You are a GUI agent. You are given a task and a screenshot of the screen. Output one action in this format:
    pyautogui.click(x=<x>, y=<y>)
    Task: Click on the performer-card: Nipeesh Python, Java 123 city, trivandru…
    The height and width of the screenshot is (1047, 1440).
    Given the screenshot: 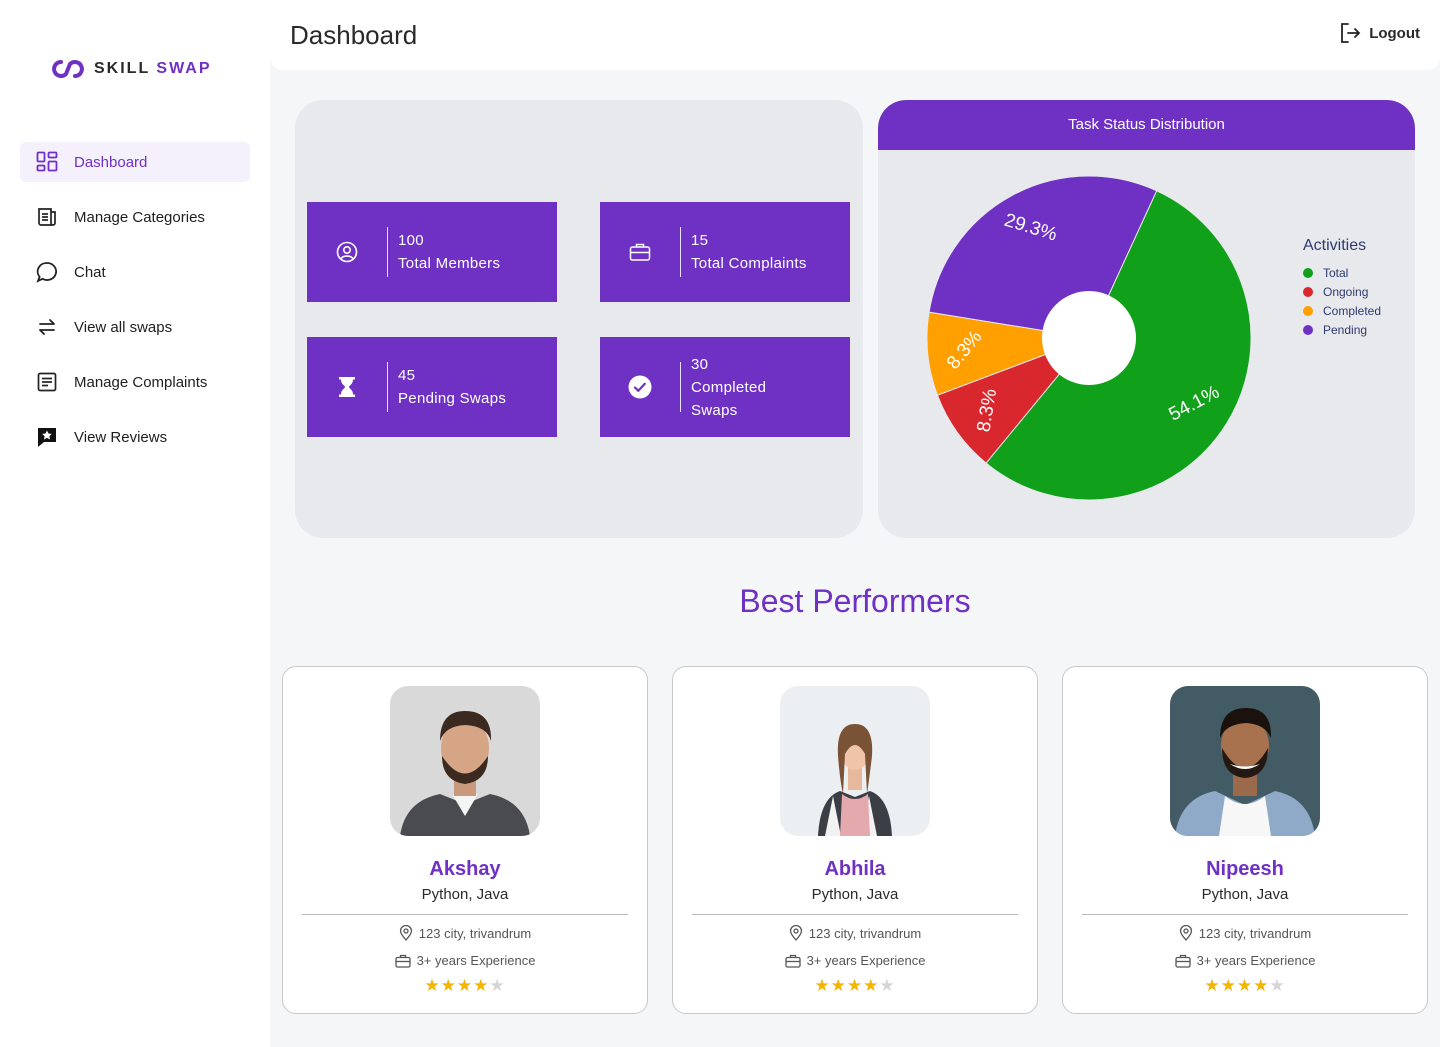 What is the action you would take?
    pyautogui.click(x=1245, y=840)
    